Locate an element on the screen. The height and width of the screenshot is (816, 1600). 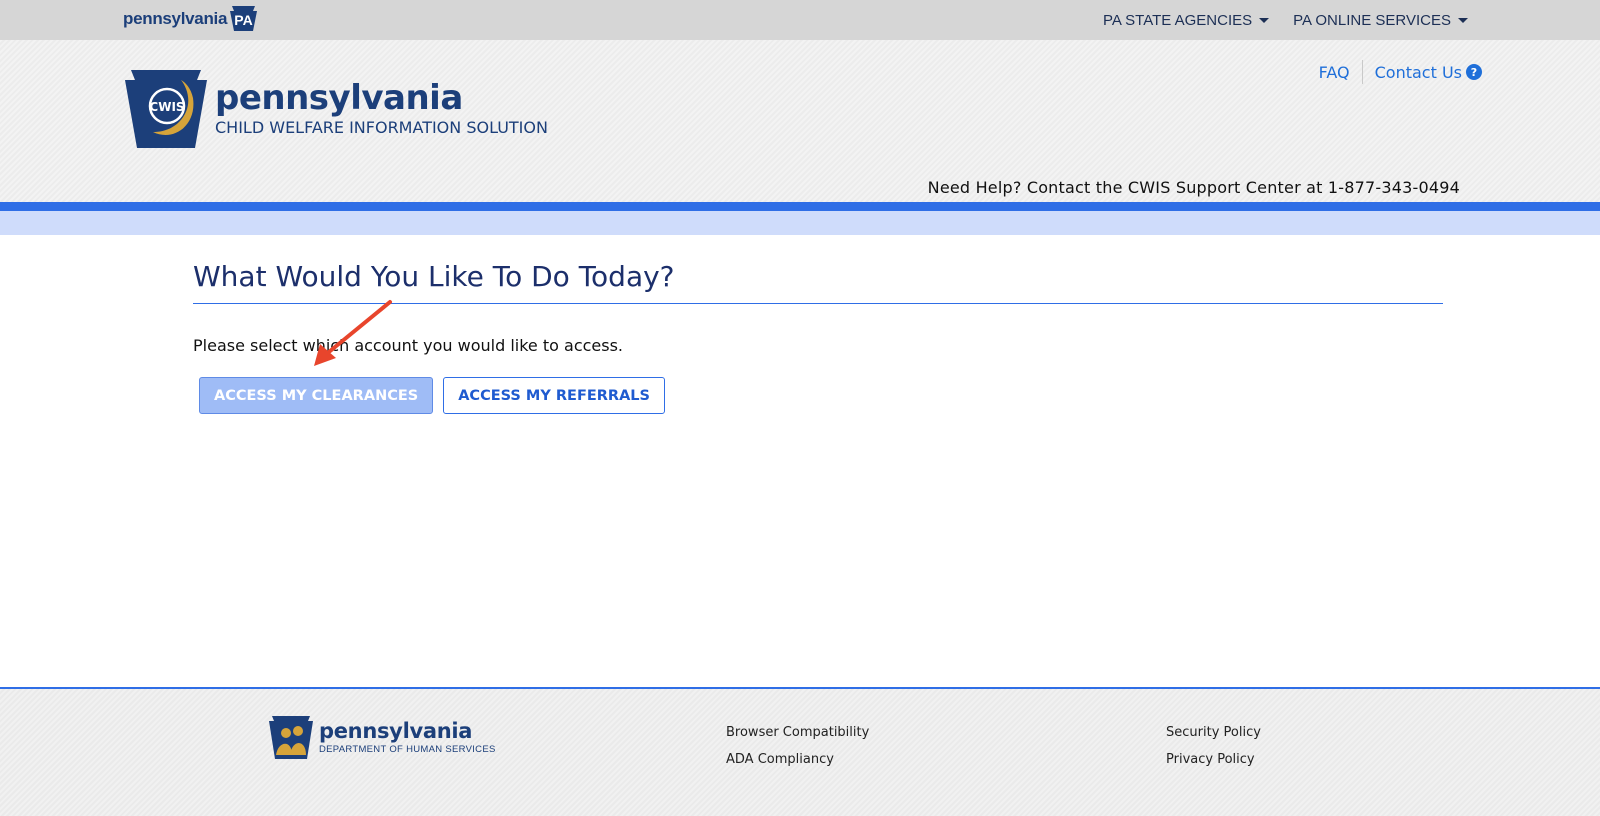
faq-link: FAQ is located at coordinates (1334, 72).